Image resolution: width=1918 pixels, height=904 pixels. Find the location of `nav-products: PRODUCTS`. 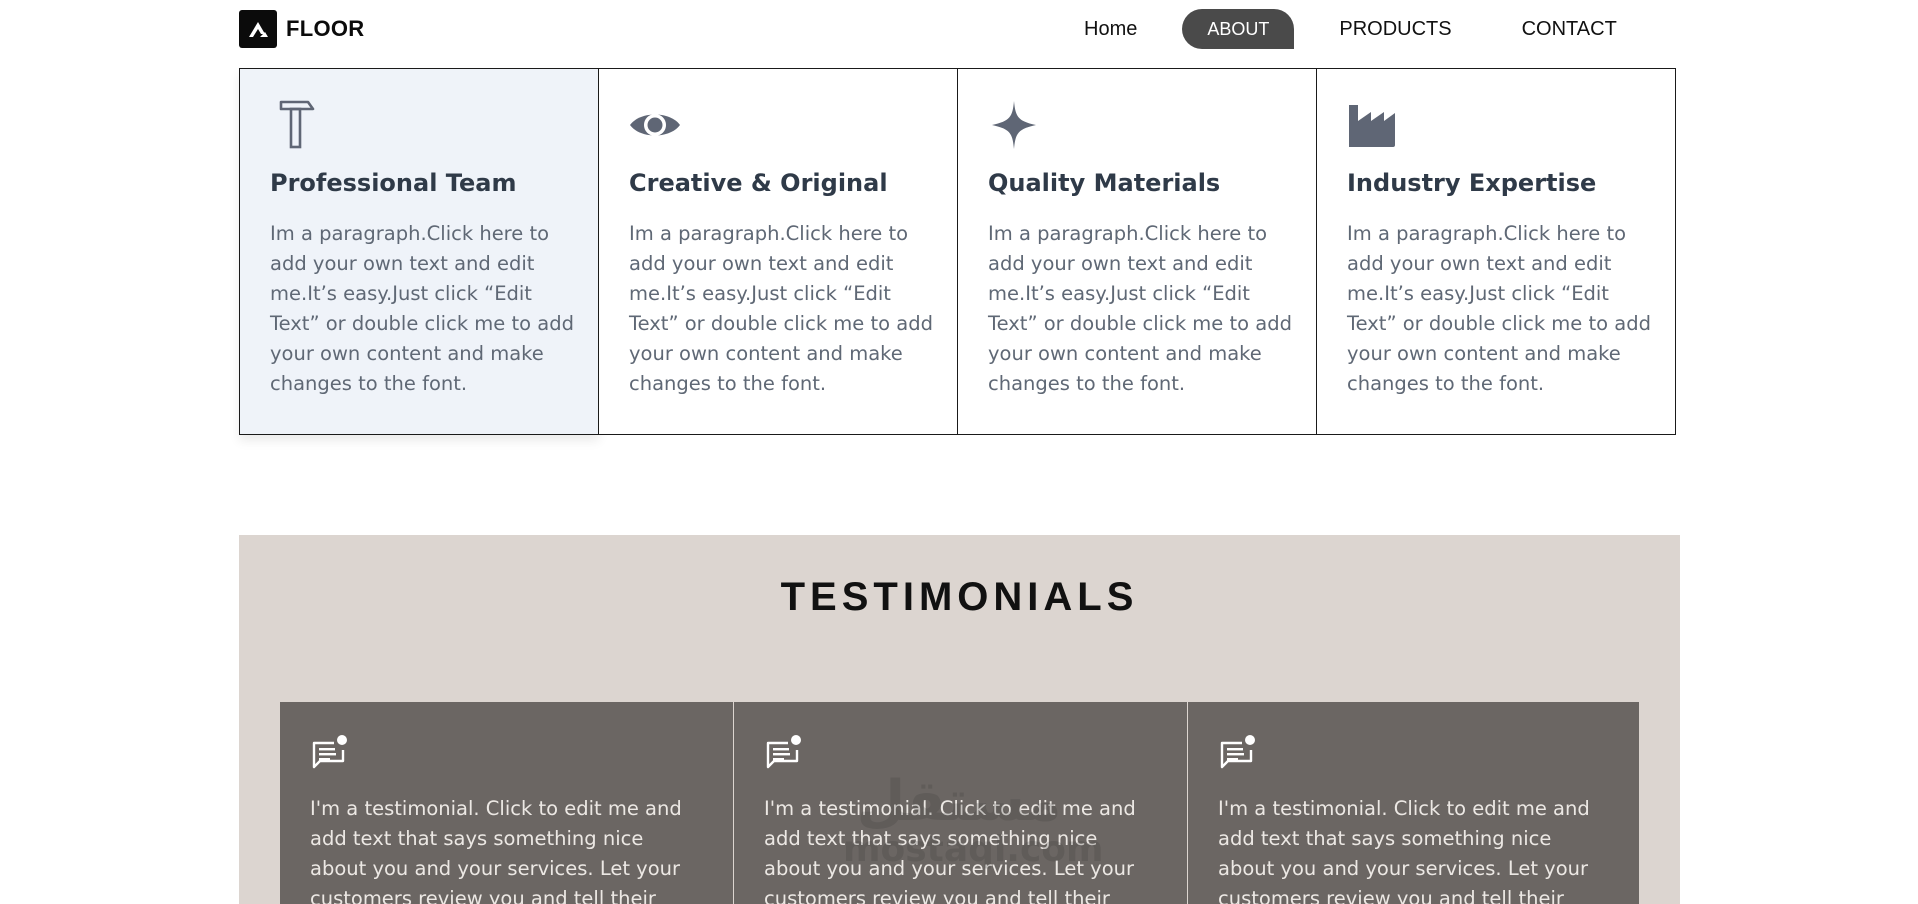

nav-products: PRODUCTS is located at coordinates (1405, 29).